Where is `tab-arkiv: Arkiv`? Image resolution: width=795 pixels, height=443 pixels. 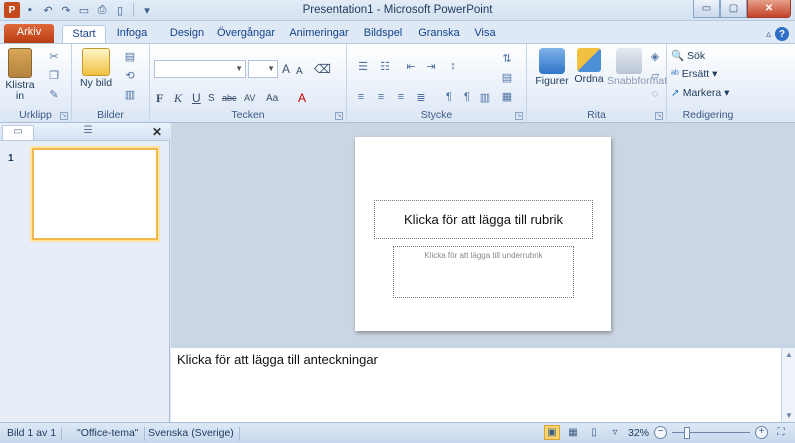 tab-arkiv: Arkiv is located at coordinates (29, 33).